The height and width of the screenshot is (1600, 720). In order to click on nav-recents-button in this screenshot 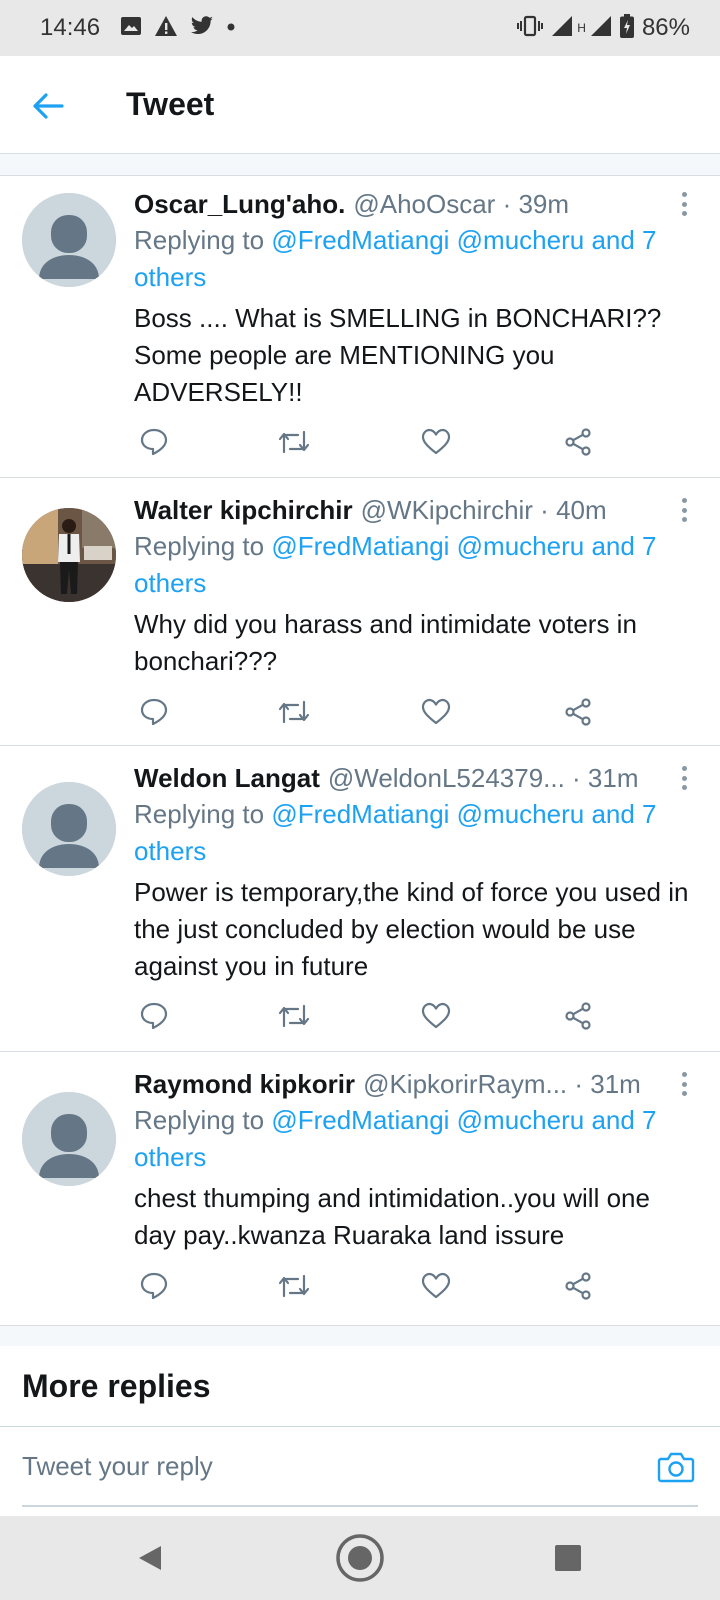, I will do `click(568, 1558)`.